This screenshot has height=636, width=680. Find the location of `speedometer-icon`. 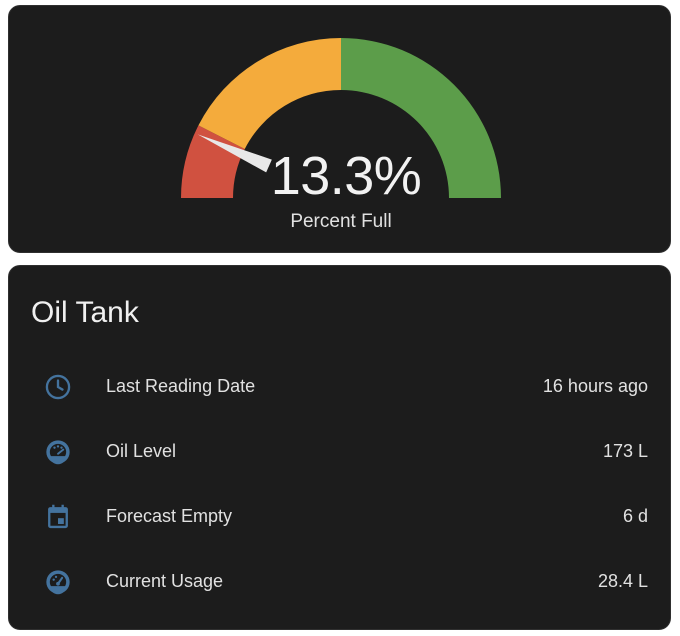

speedometer-icon is located at coordinates (58, 582).